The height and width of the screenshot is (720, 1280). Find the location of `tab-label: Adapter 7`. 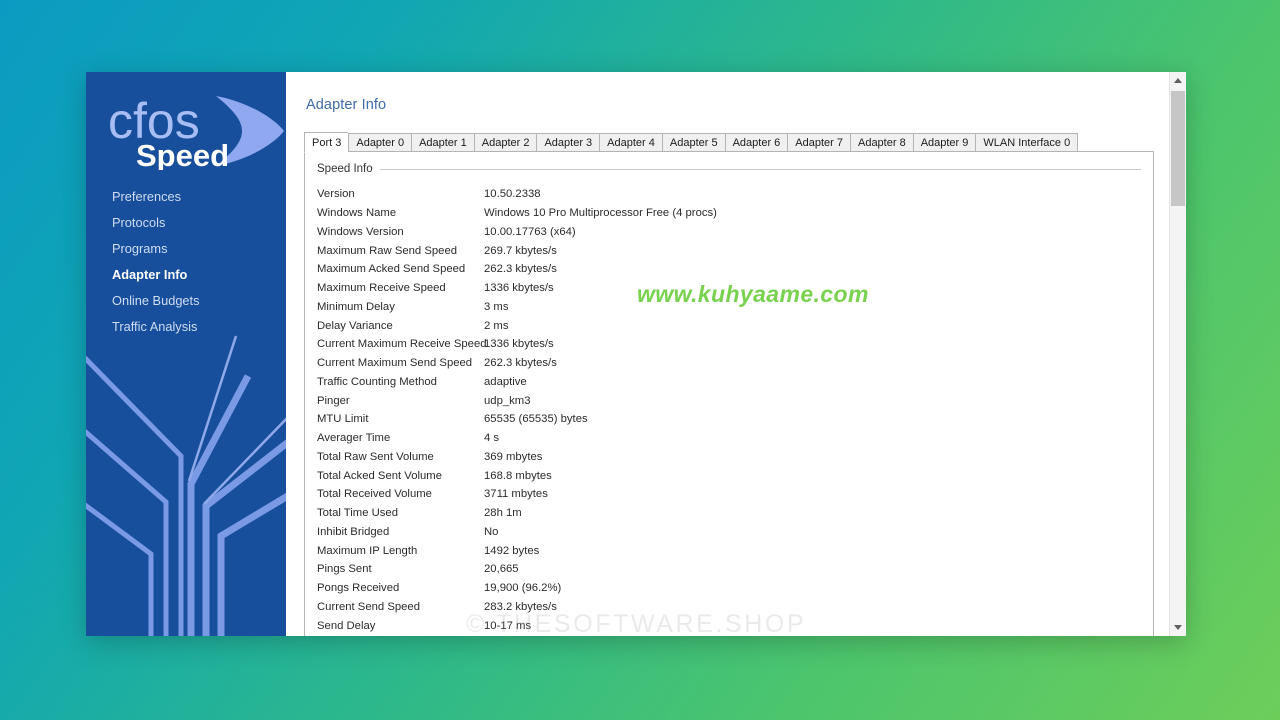

tab-label: Adapter 7 is located at coordinates (819, 143).